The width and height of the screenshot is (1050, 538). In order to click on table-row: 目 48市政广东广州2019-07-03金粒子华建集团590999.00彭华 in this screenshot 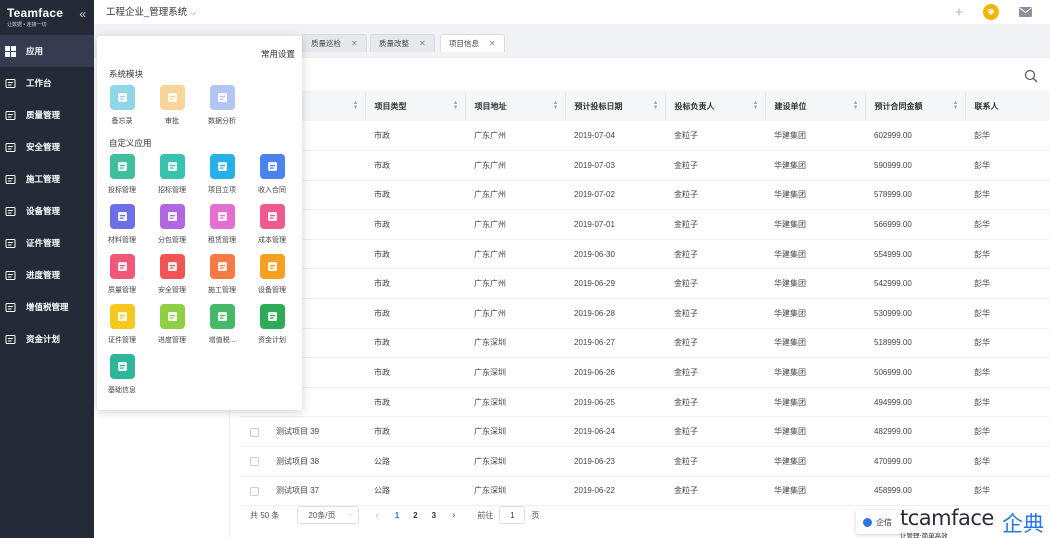, I will do `click(645, 165)`.